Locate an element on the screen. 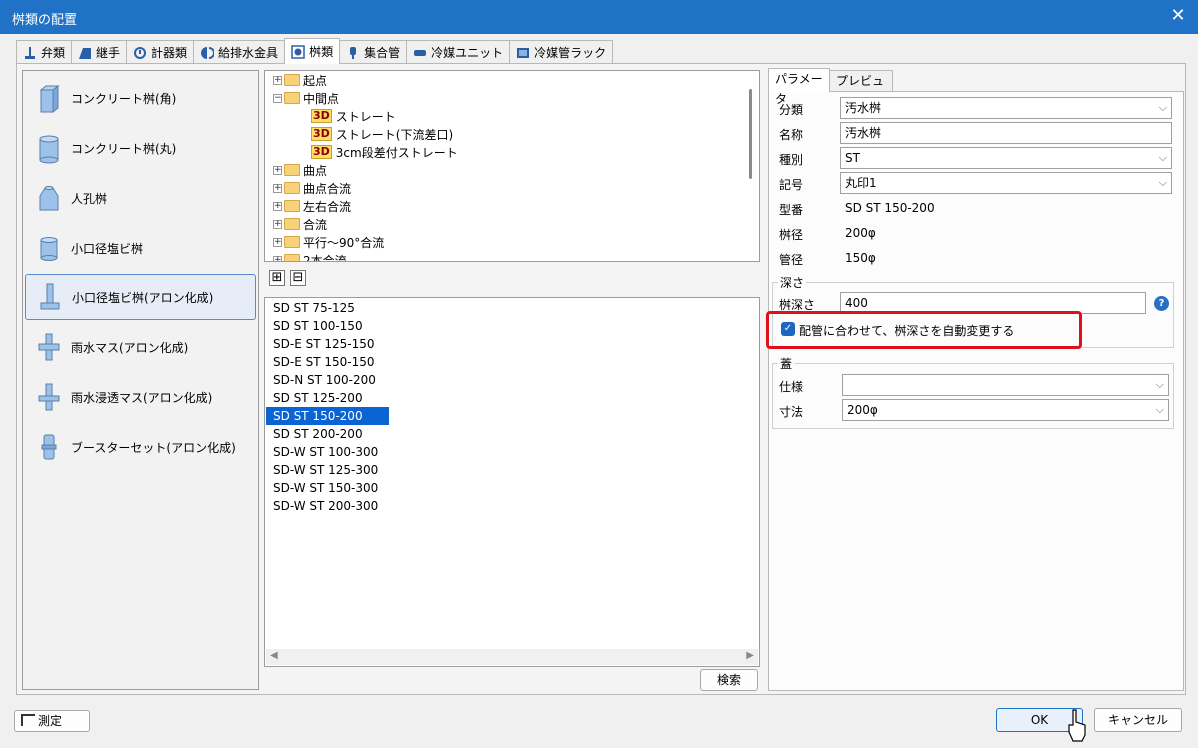  tree-node: 3D ストレート(下流差口) is located at coordinates (382, 134).